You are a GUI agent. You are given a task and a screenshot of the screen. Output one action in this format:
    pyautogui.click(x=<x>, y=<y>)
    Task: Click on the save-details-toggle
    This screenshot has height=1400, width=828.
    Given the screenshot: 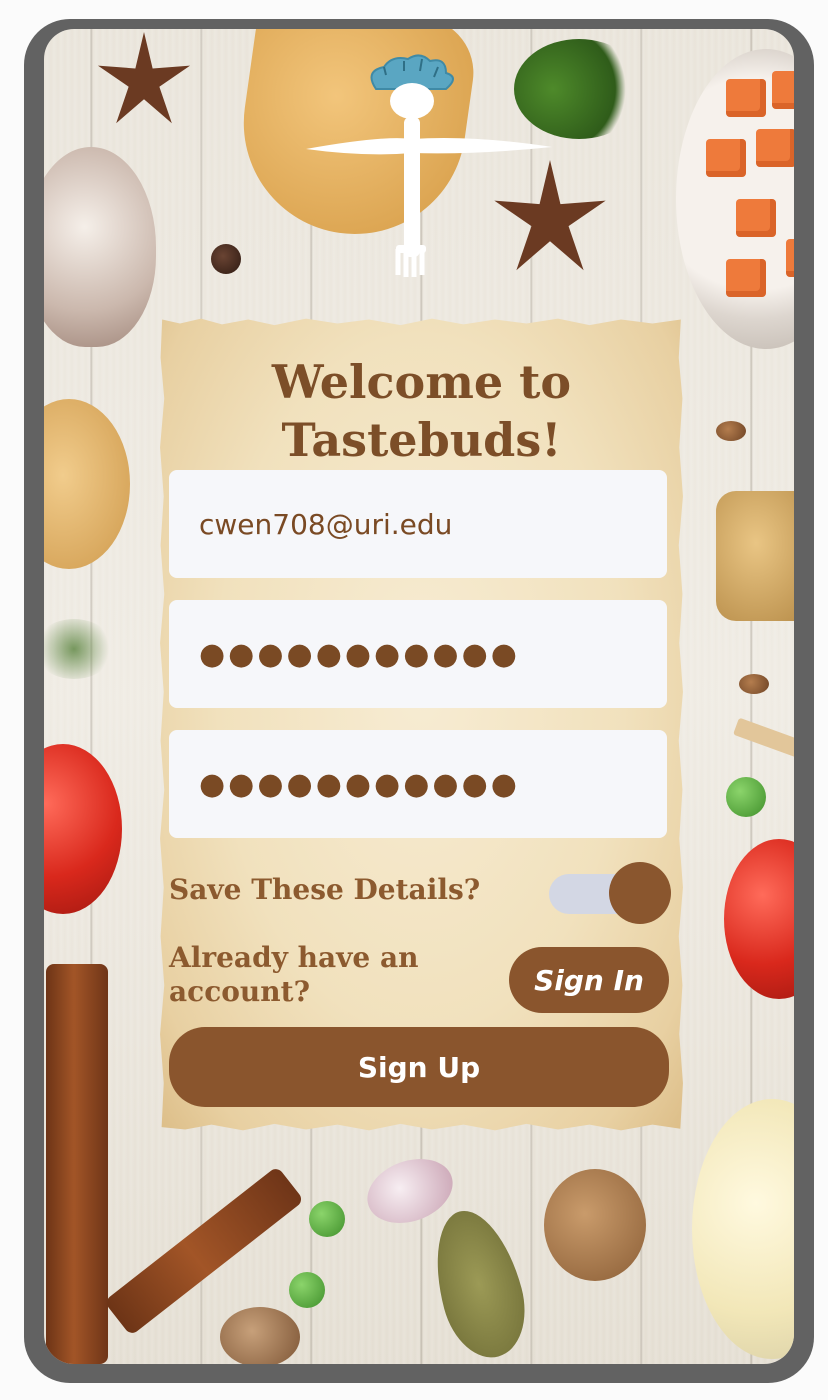 What is the action you would take?
    pyautogui.click(x=610, y=893)
    